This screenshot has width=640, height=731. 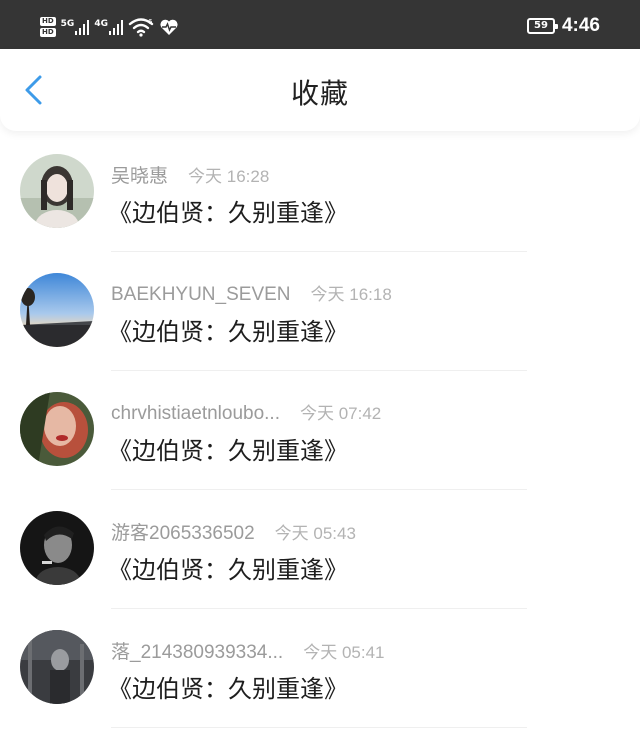 I want to click on signal-4g: 4G, so click(x=108, y=27).